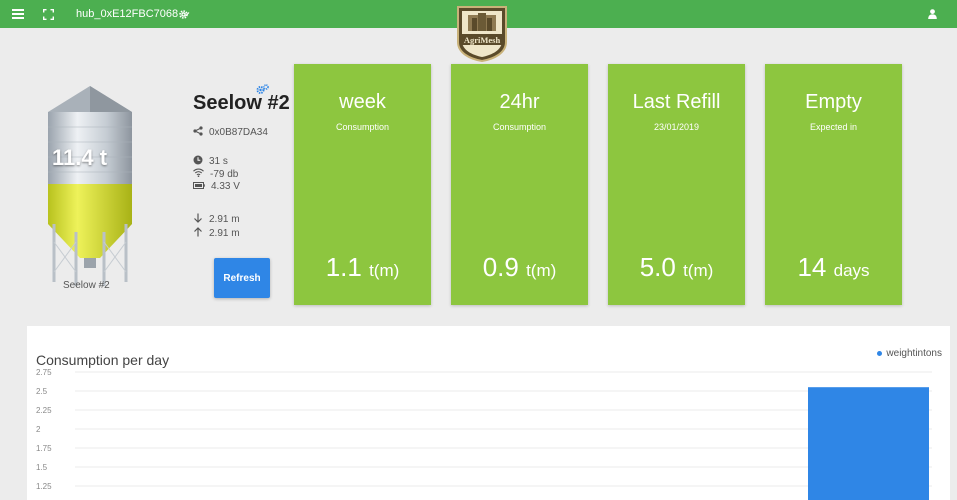 The height and width of the screenshot is (500, 957). I want to click on distance-down-row: 2.91 m, so click(216, 219).